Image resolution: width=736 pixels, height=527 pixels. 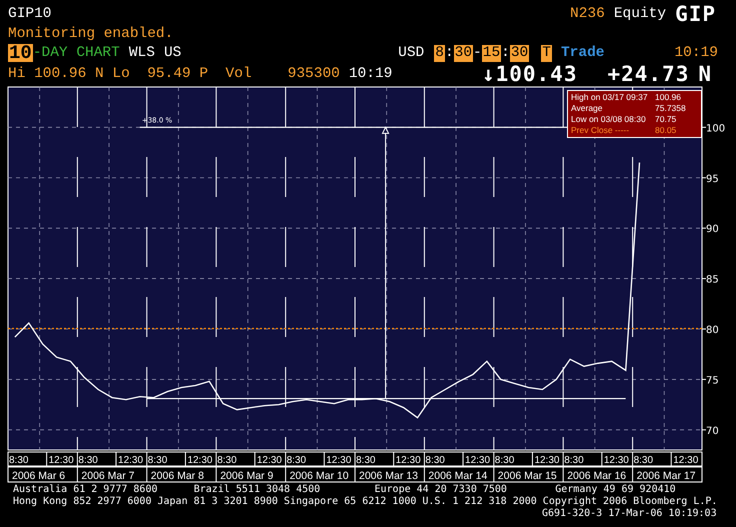 What do you see at coordinates (695, 14) in the screenshot?
I see `ticker: GIP` at bounding box center [695, 14].